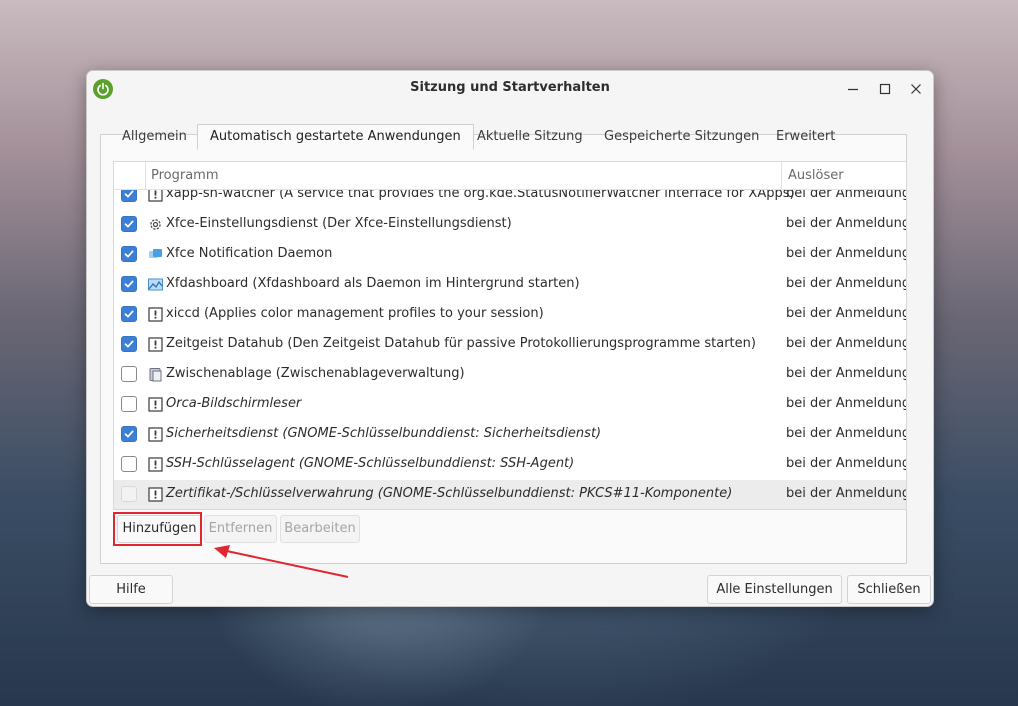 The height and width of the screenshot is (706, 1018). Describe the element at coordinates (805, 137) in the screenshot. I see `tab-advanced: Erweitert` at that location.